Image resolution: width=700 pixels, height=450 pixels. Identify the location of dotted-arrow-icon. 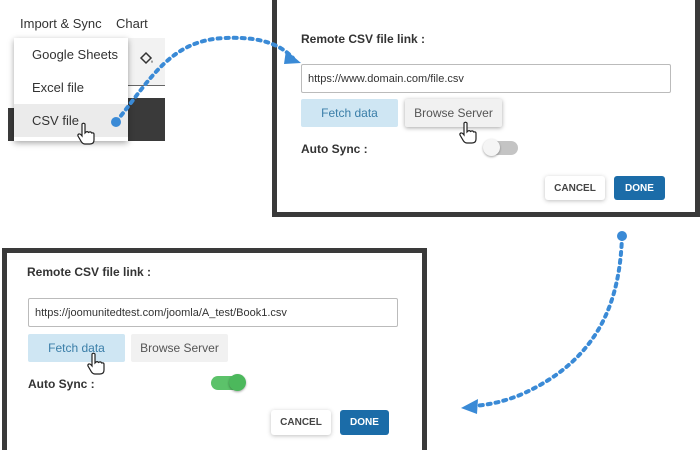
(544, 322).